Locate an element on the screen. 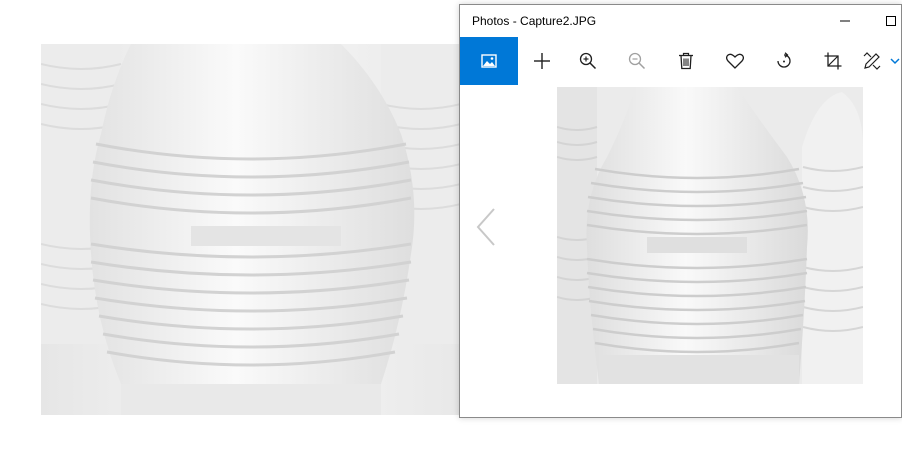 This screenshot has height=451, width=902. crop-button is located at coordinates (833, 61).